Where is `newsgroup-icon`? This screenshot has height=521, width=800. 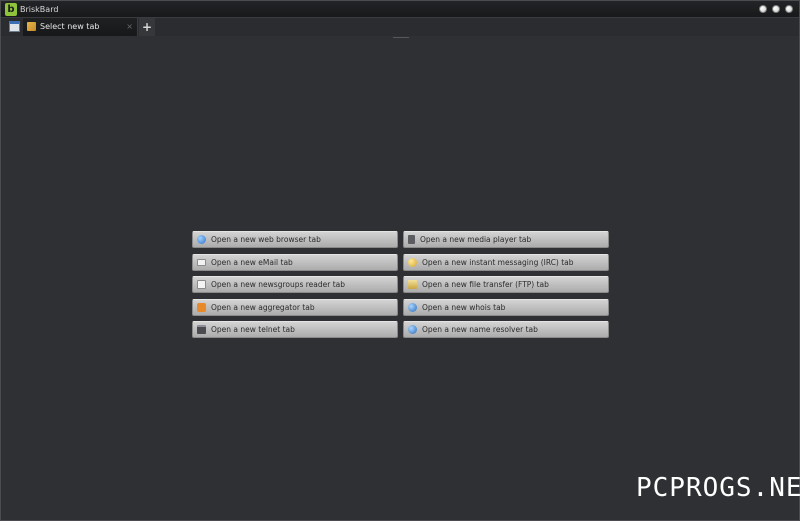
newsgroup-icon is located at coordinates (201, 284).